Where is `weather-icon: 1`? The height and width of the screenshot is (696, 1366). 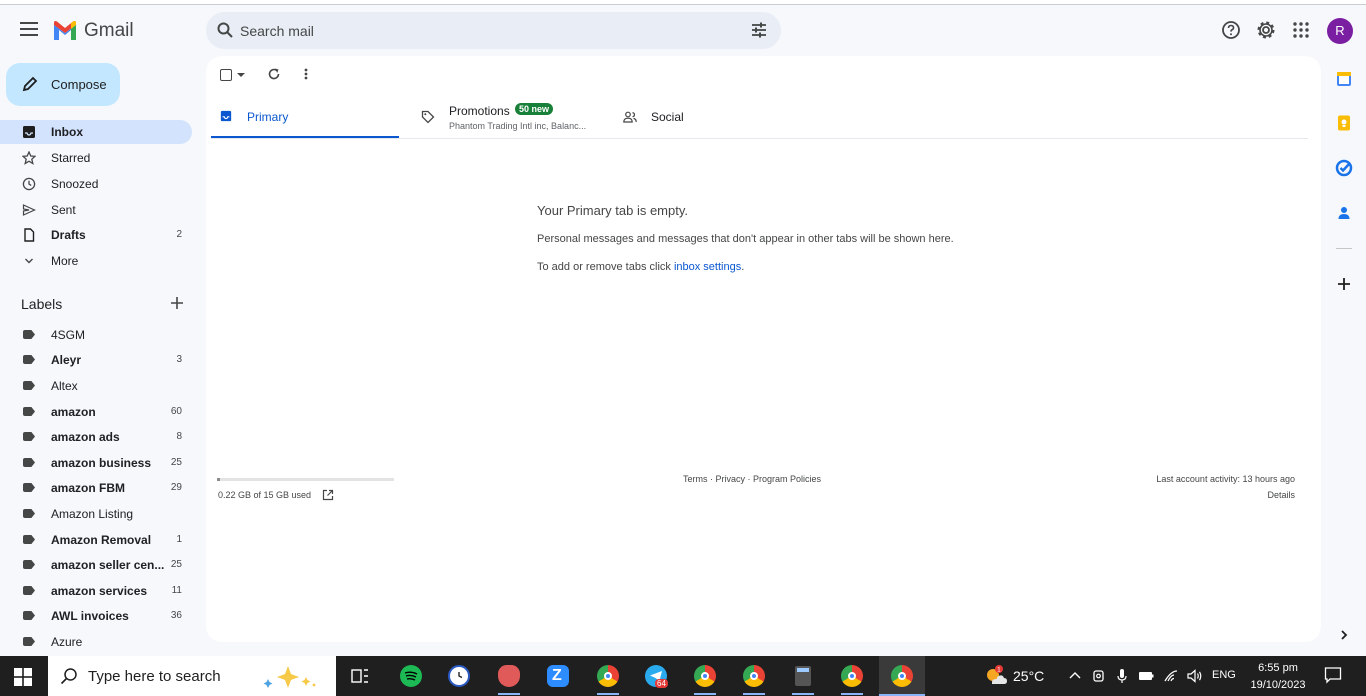
weather-icon: 1 is located at coordinates (996, 676).